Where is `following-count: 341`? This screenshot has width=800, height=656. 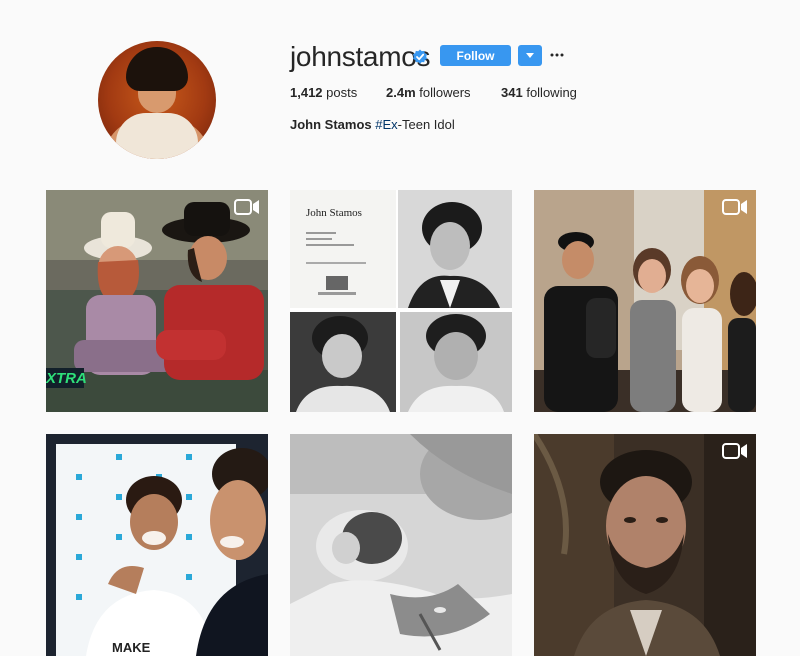 following-count: 341 is located at coordinates (512, 92).